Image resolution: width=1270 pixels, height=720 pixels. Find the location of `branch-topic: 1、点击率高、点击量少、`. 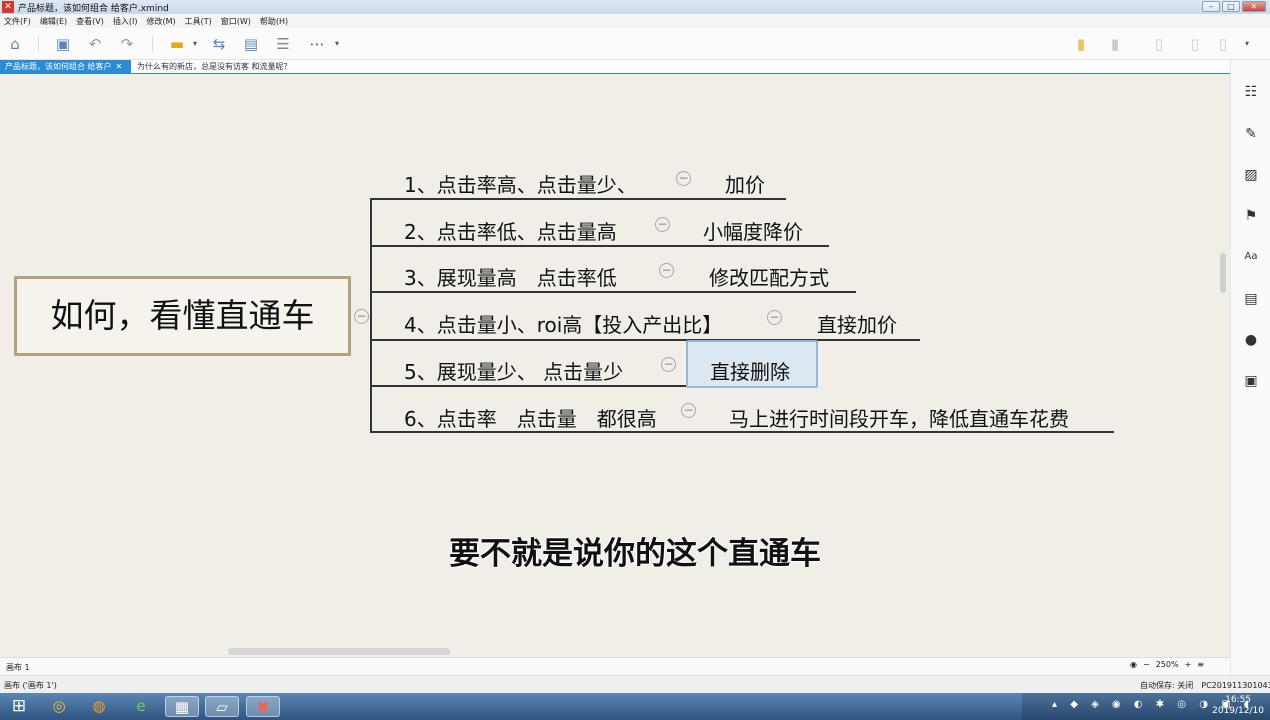

branch-topic: 1、点击率高、点击量少、 is located at coordinates (520, 183).